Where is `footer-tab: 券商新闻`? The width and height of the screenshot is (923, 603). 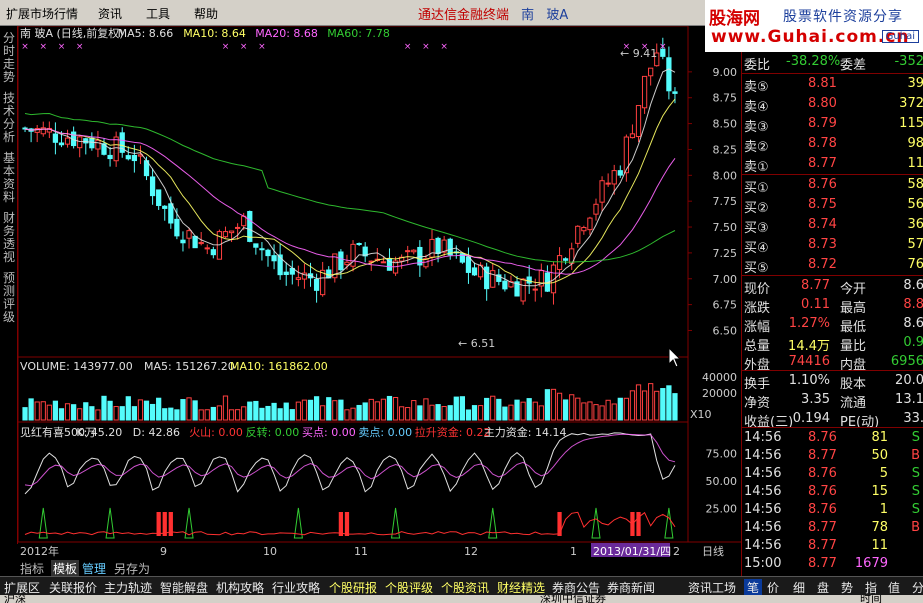 footer-tab: 券商新闻 is located at coordinates (631, 587).